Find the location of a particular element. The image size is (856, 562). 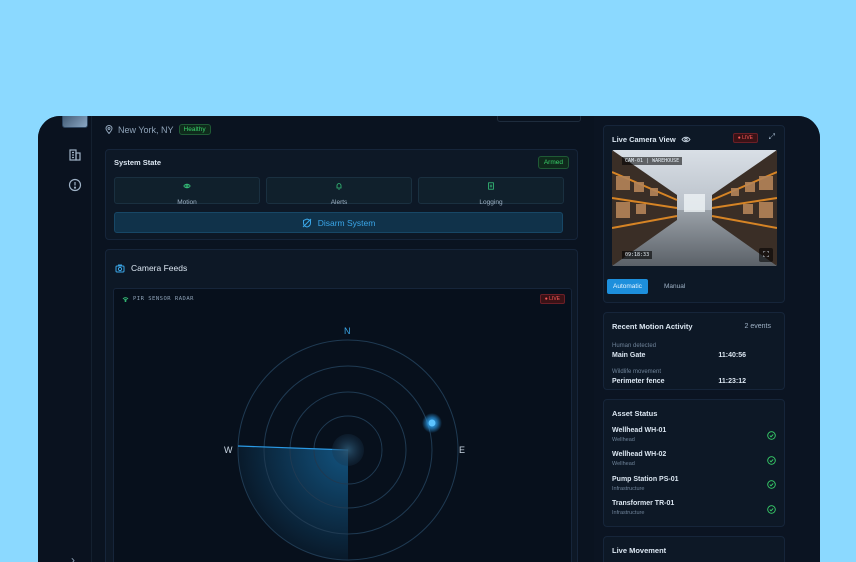

health-badge: Healthy is located at coordinates (194, 129).